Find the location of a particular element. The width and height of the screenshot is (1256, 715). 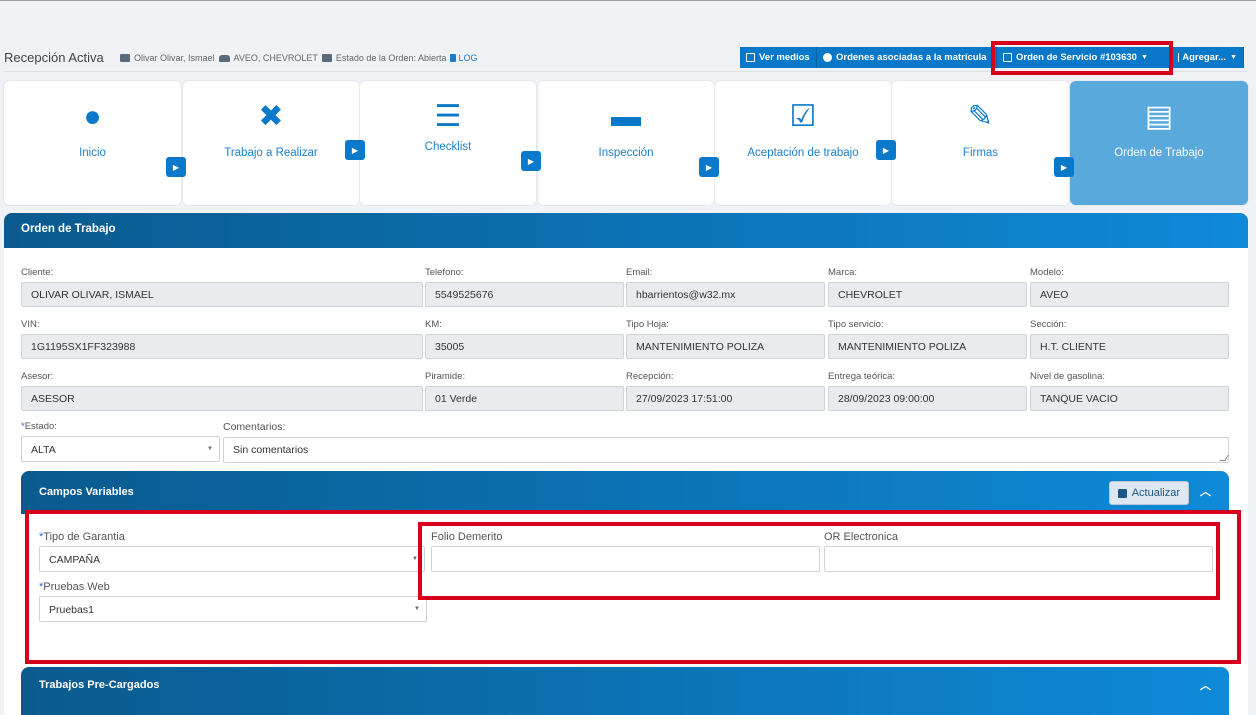

folio-demerito-field: Folio Demerito is located at coordinates (625, 551).